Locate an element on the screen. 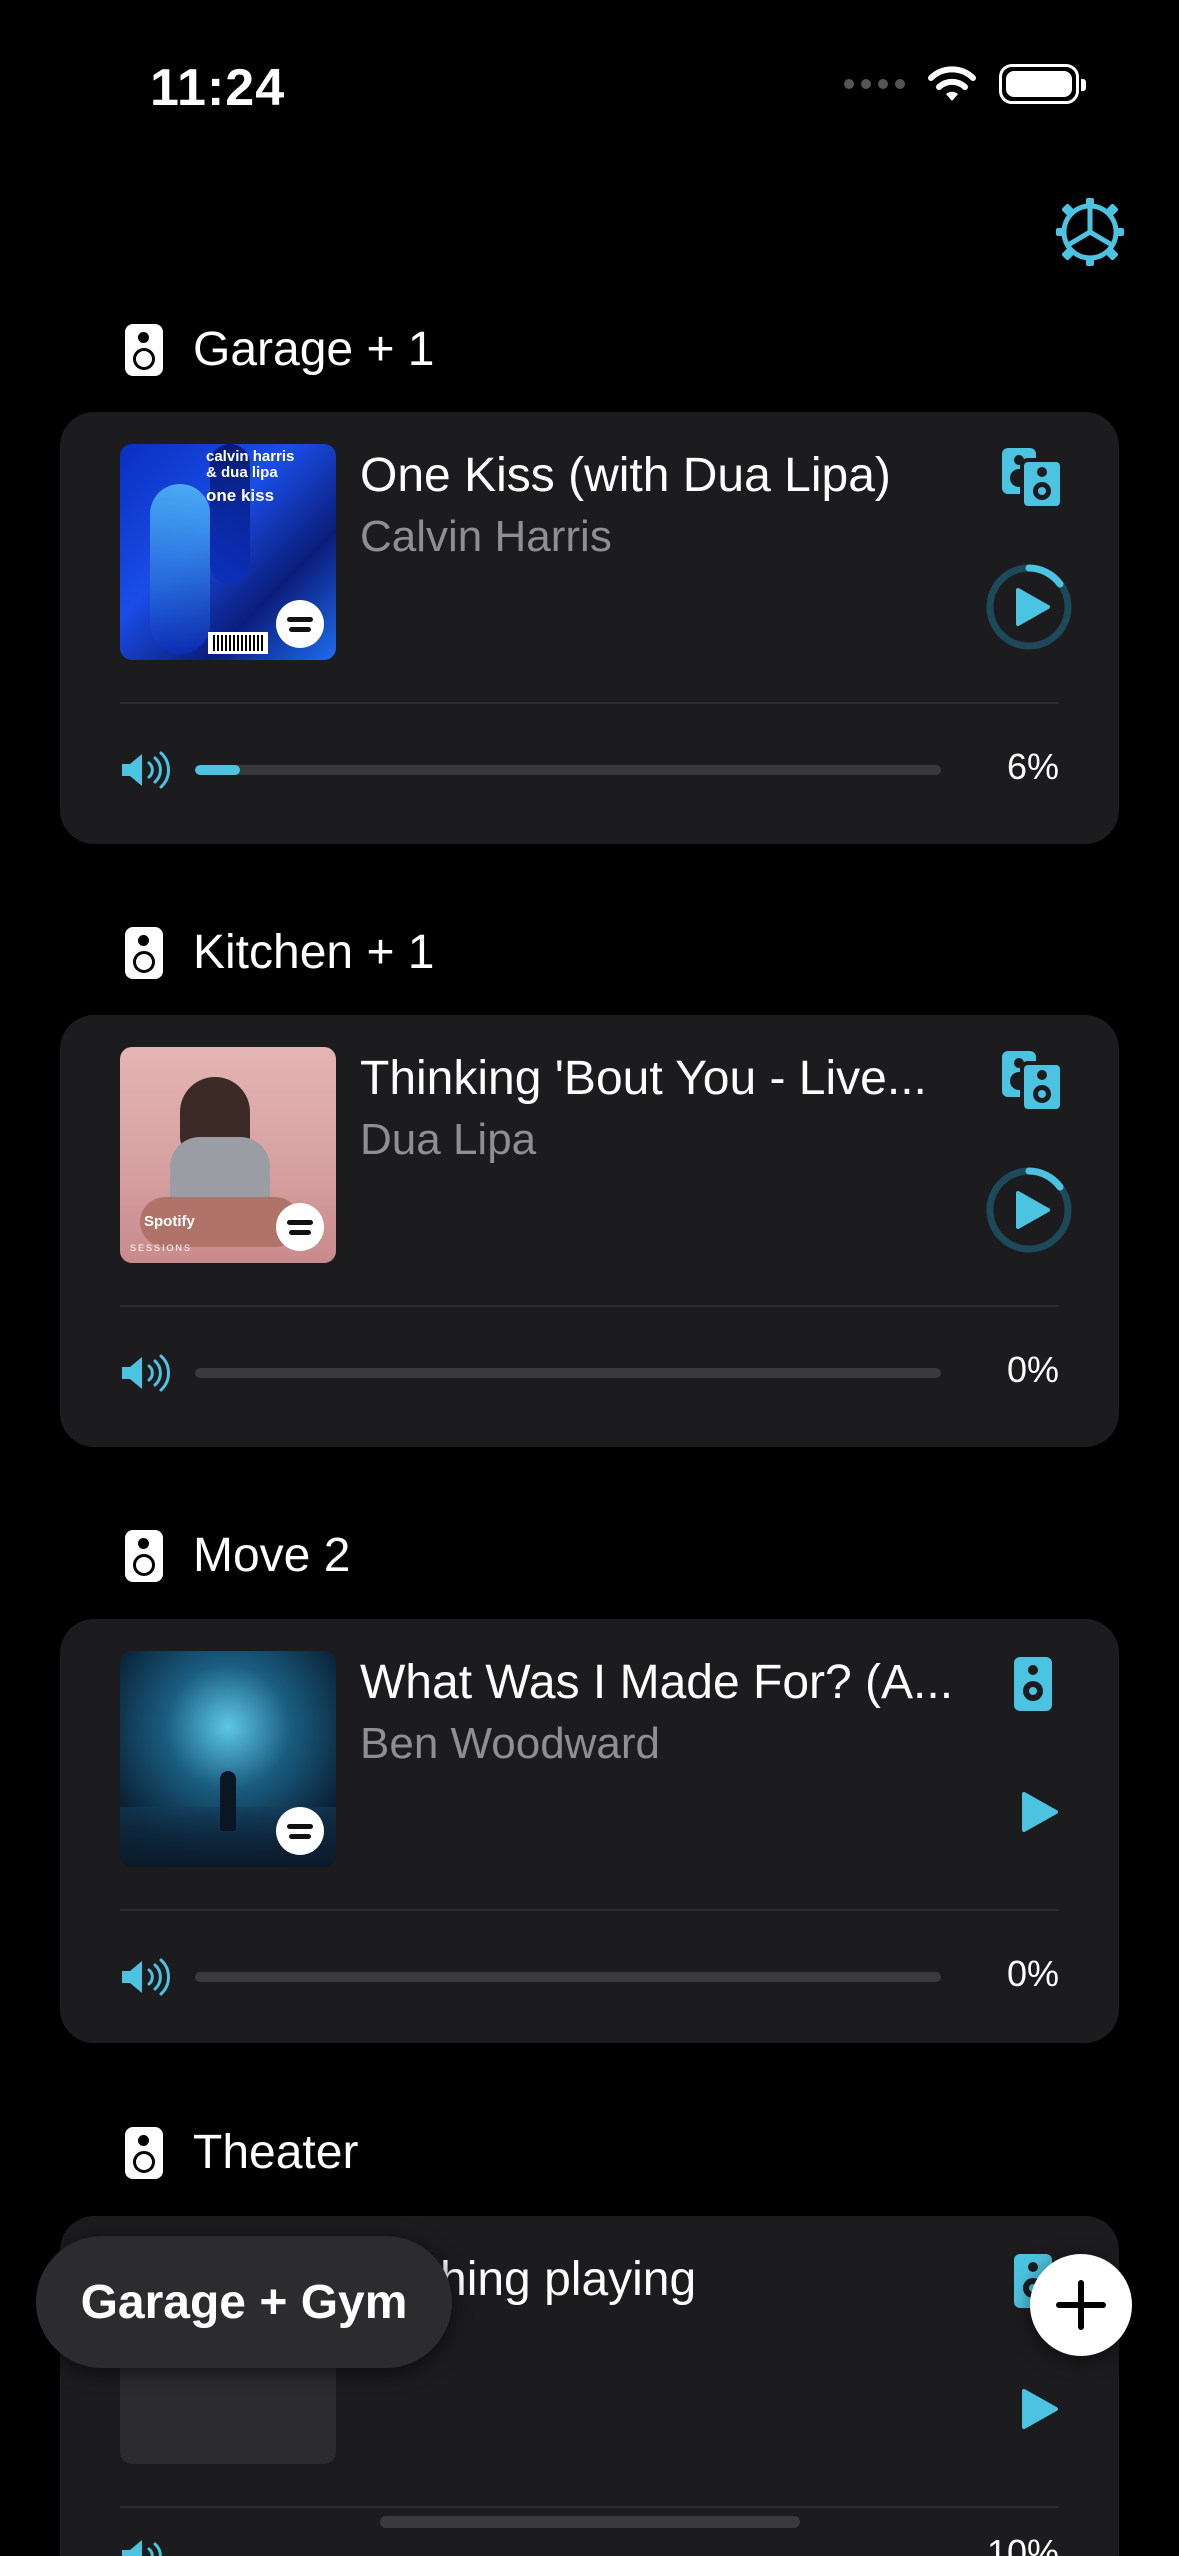  room-name: Garage + 1 is located at coordinates (314, 349).